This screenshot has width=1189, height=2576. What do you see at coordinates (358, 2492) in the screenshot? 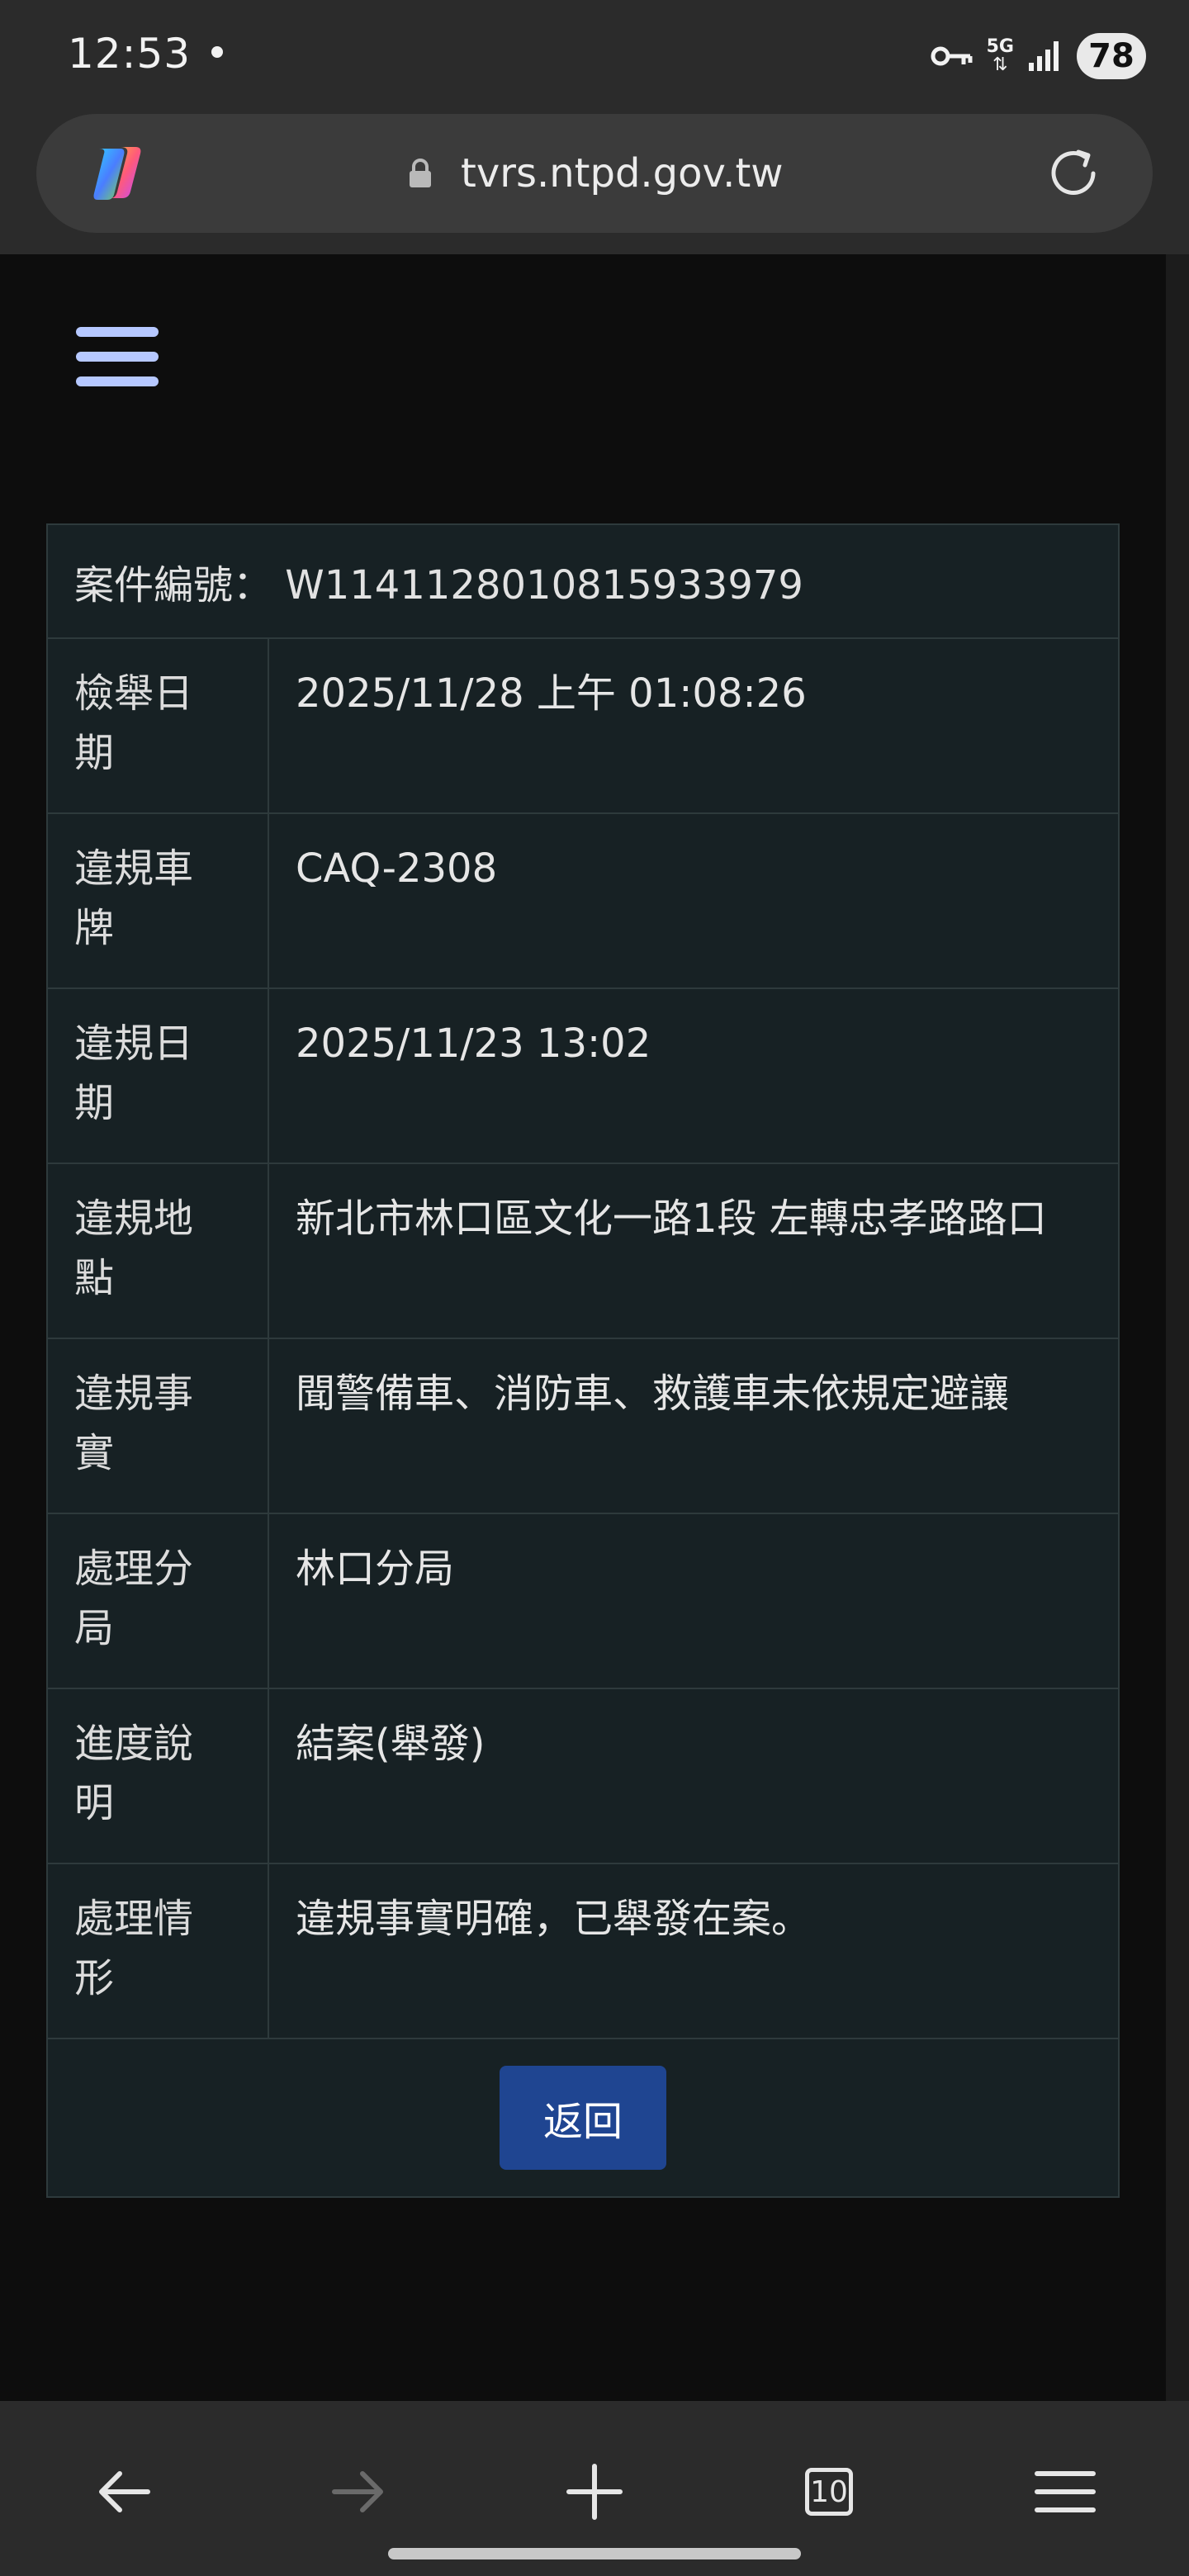
I see `forward-icon` at bounding box center [358, 2492].